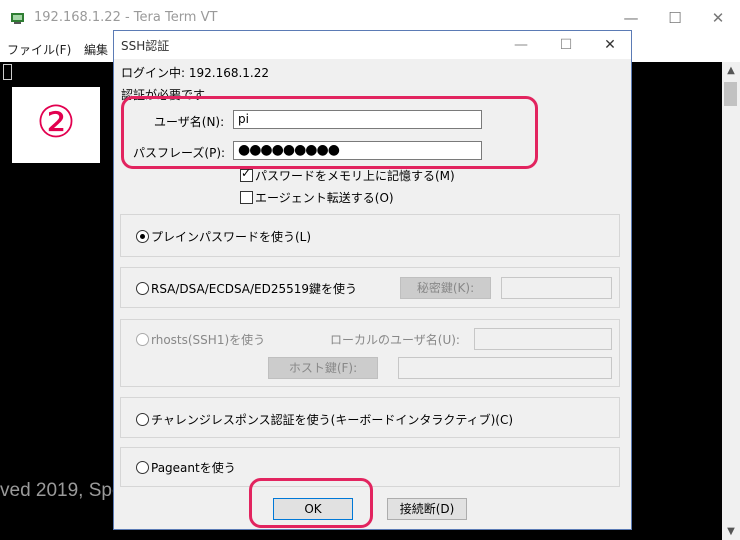  What do you see at coordinates (126, 17) in the screenshot?
I see `window-title: 192.168.1.22 - Tera Term VT` at bounding box center [126, 17].